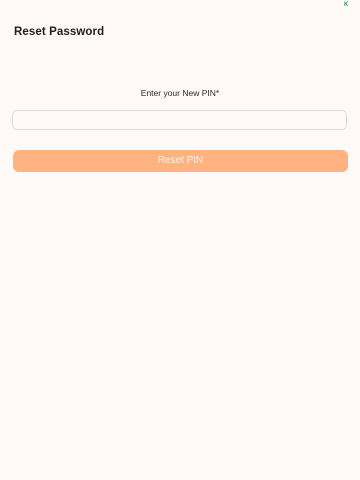  I want to click on new-pin-label: Enter your New PIN*, so click(180, 93).